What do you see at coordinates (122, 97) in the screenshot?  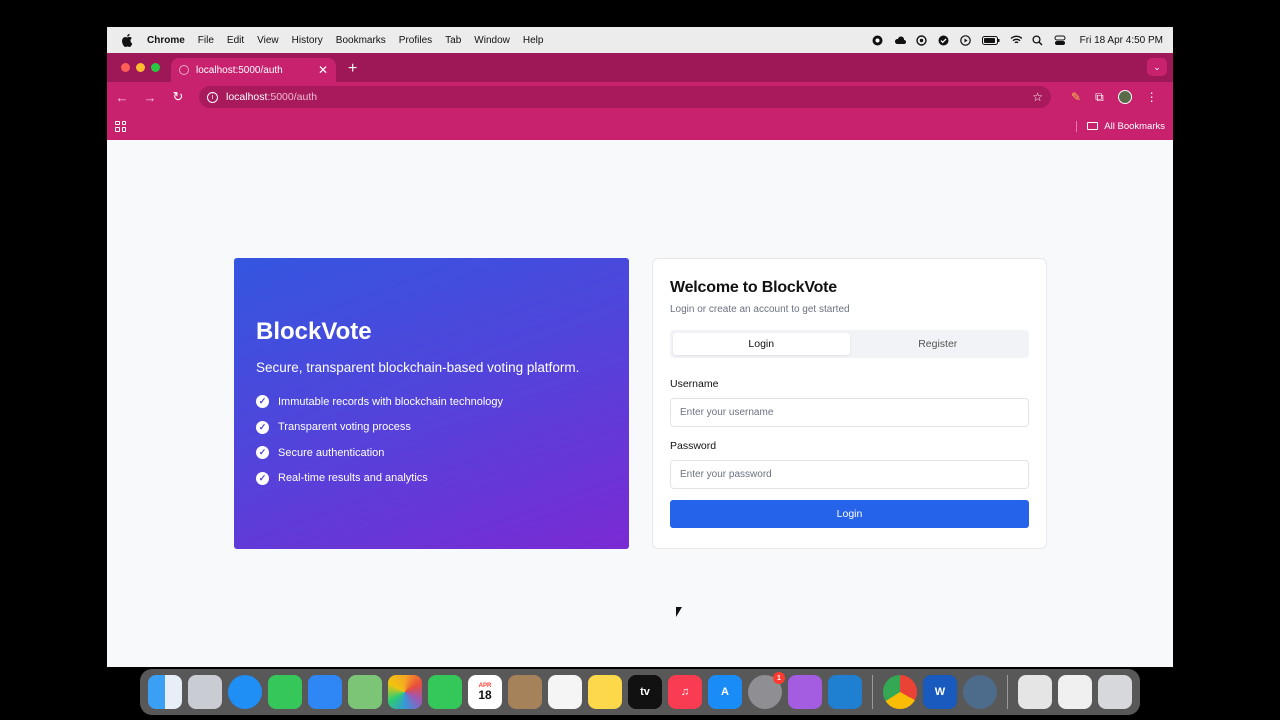 I see `back-arrow-icon: ←` at bounding box center [122, 97].